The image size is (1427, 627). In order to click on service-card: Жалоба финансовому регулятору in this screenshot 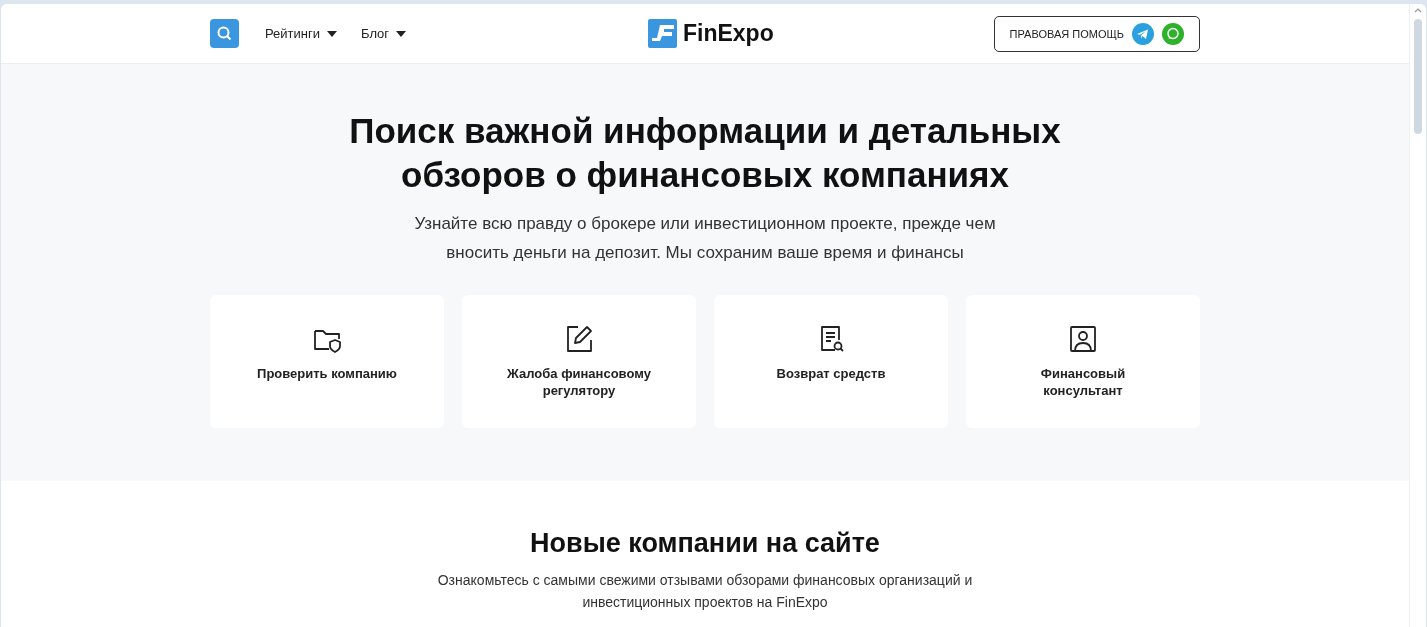, I will do `click(579, 361)`.